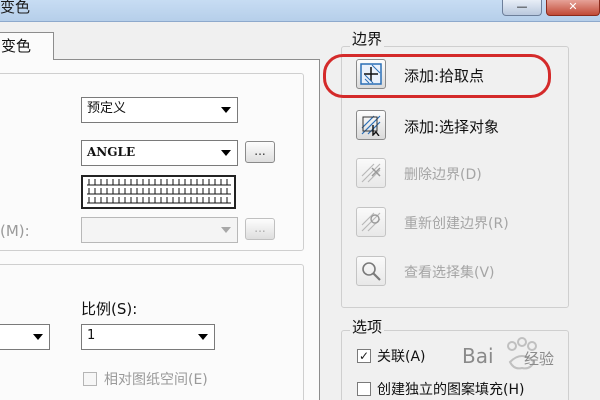  What do you see at coordinates (90, 379) in the screenshot?
I see `relative-paper-checkbox` at bounding box center [90, 379].